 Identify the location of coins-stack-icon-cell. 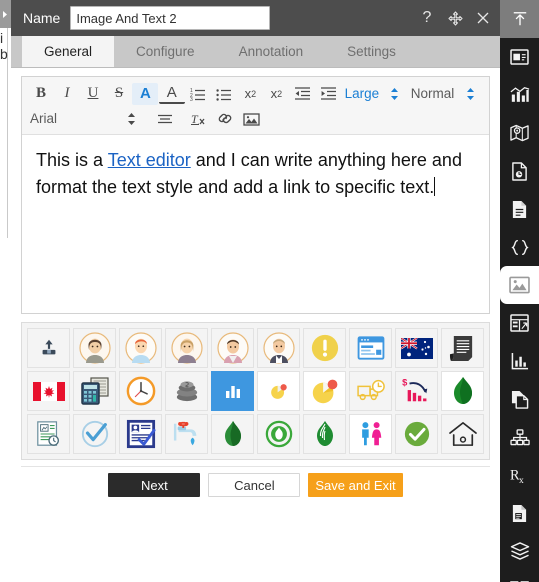
(186, 391).